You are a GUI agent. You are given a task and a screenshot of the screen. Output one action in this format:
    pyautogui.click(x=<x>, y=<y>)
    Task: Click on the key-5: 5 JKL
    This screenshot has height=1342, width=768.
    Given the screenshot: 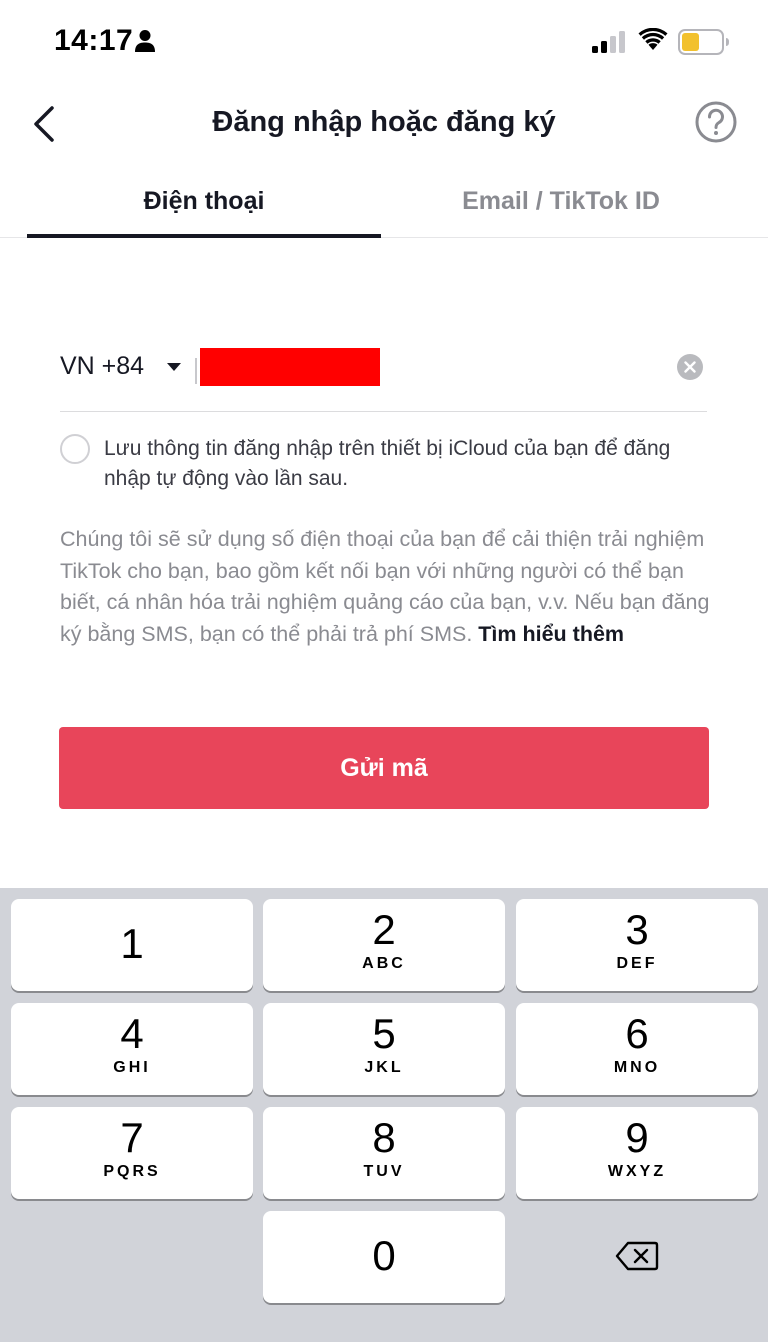 What is the action you would take?
    pyautogui.click(x=384, y=1049)
    